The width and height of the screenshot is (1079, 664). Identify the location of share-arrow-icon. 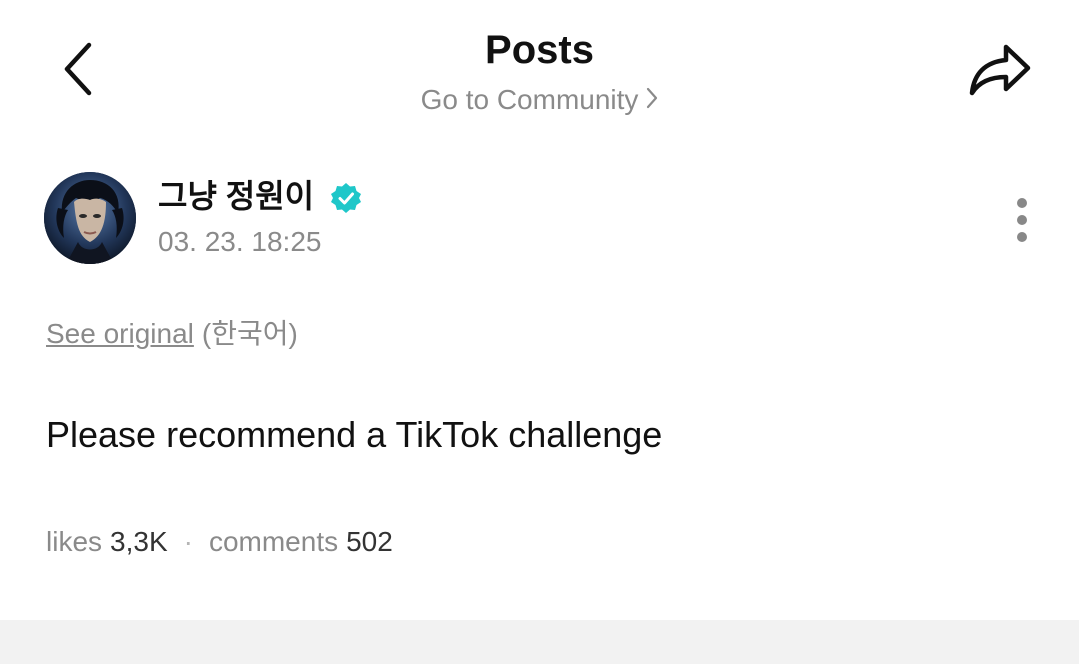
(1000, 70).